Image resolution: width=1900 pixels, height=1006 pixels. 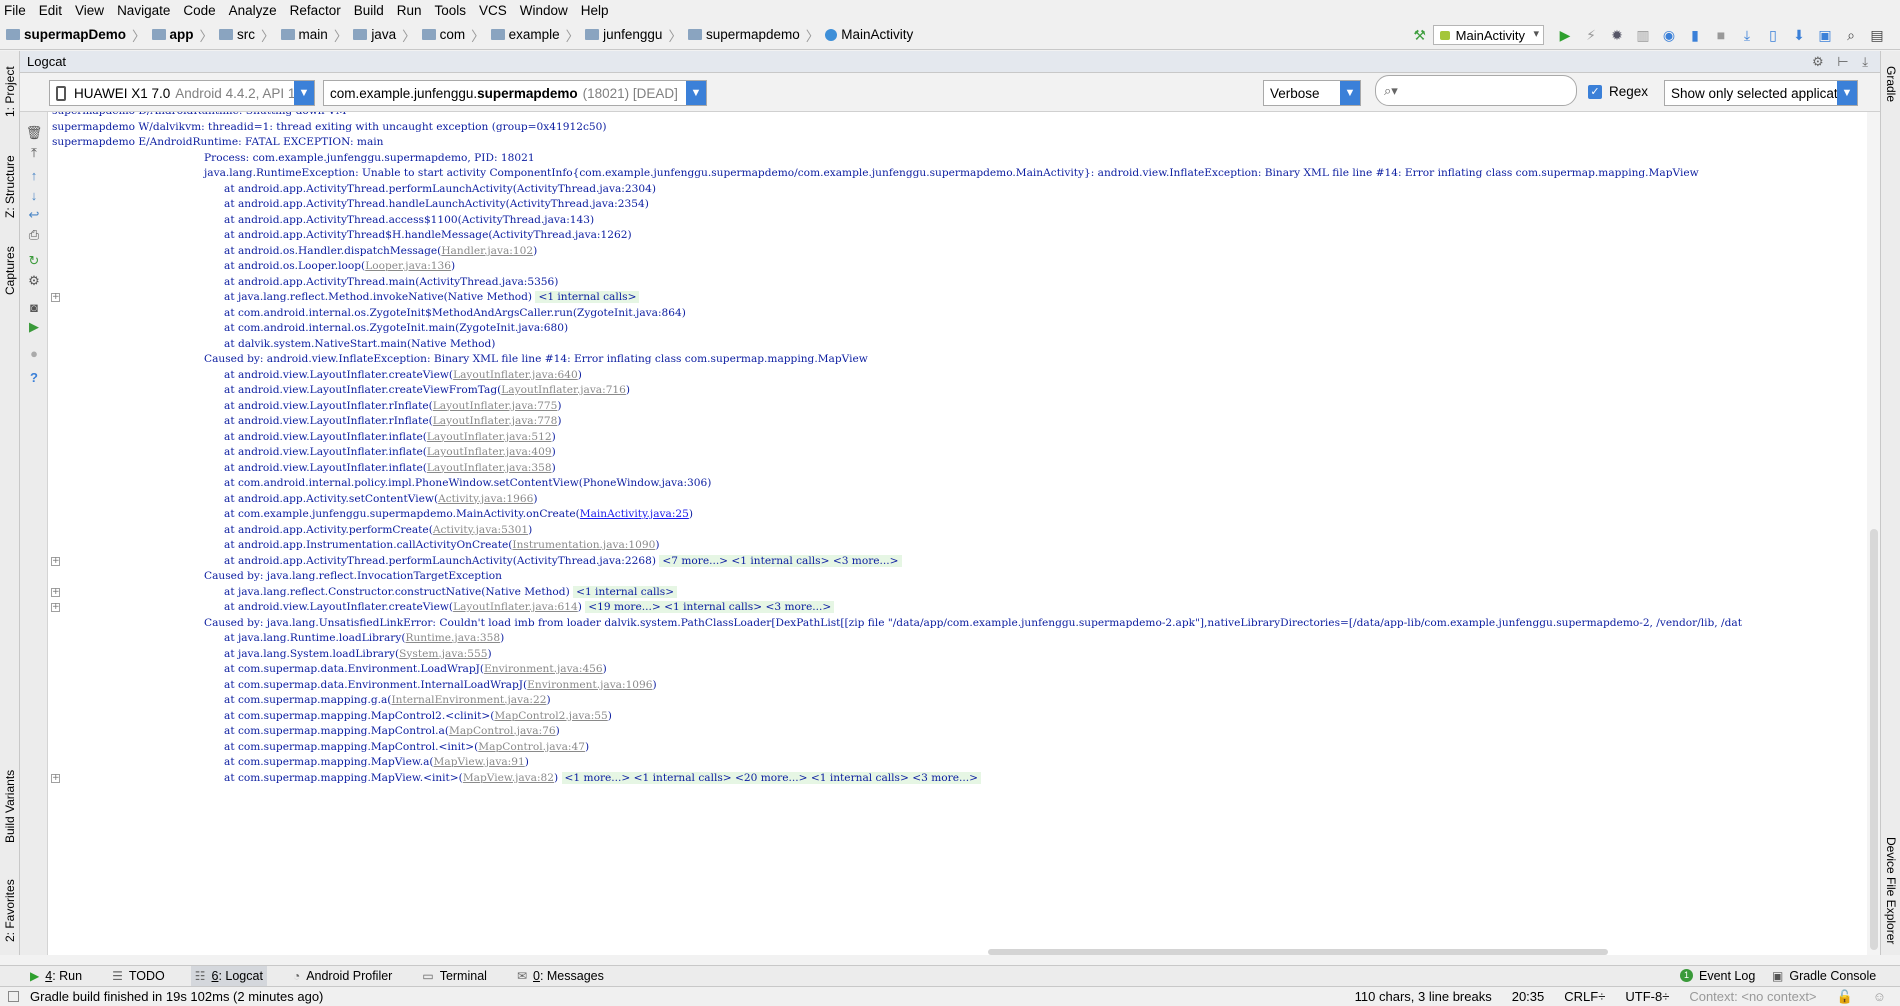 What do you see at coordinates (199, 10) in the screenshot?
I see `menu-item-code: Code` at bounding box center [199, 10].